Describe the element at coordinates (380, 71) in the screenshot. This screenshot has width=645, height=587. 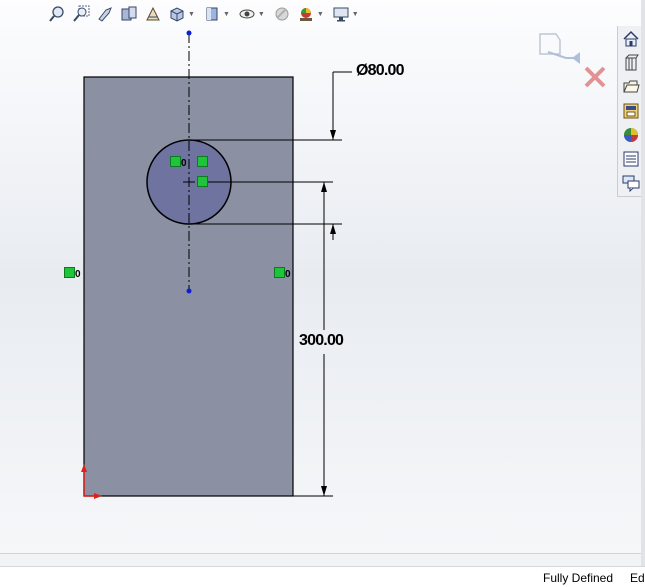
I see `diameter-dimension-value: Ø80.00` at that location.